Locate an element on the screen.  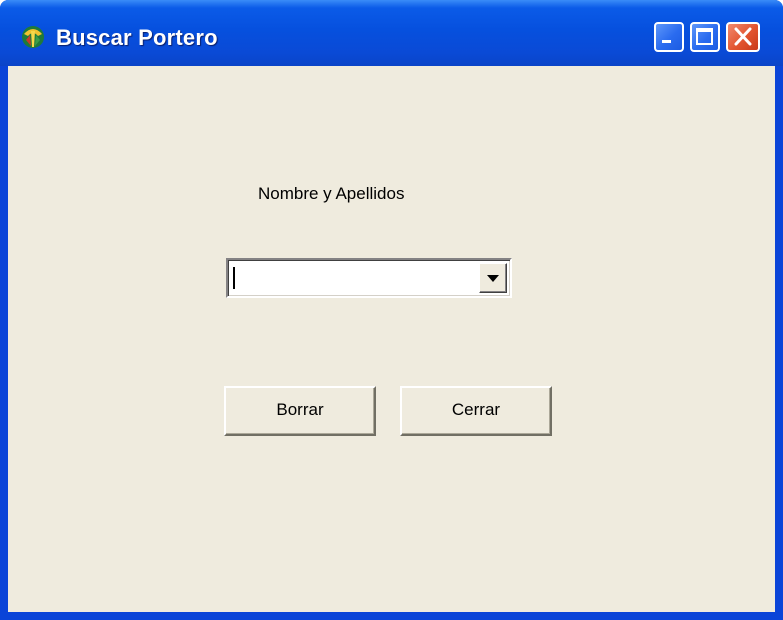
name-label: Nombre y Apellidos is located at coordinates (331, 193).